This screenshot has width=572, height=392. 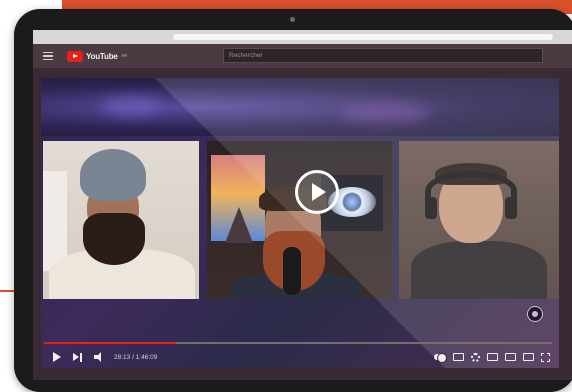 I want to click on participant-center, so click(x=299, y=220).